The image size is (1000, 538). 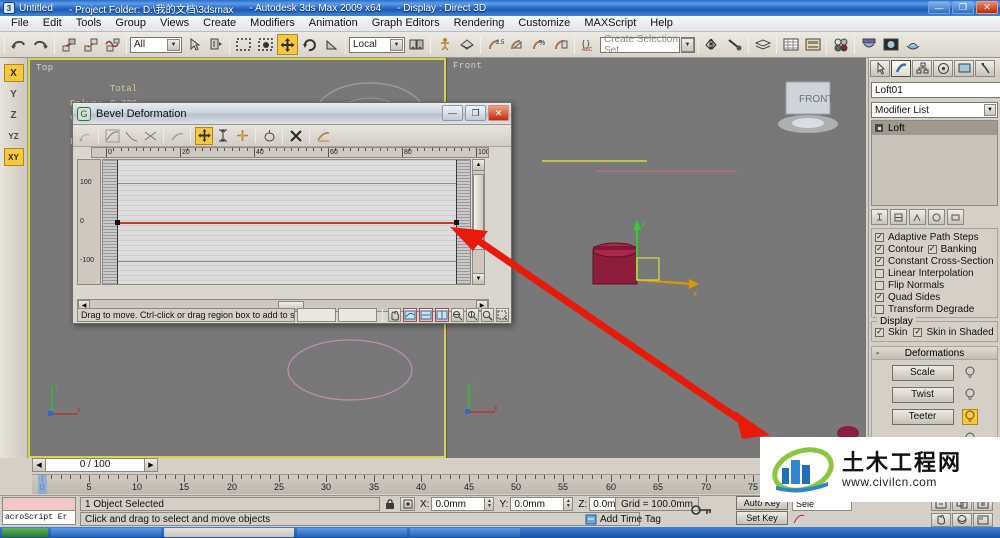 I want to click on checkbox-row-constant-cross-section: ✓ Constant Cross-Section, so click(x=934, y=261).